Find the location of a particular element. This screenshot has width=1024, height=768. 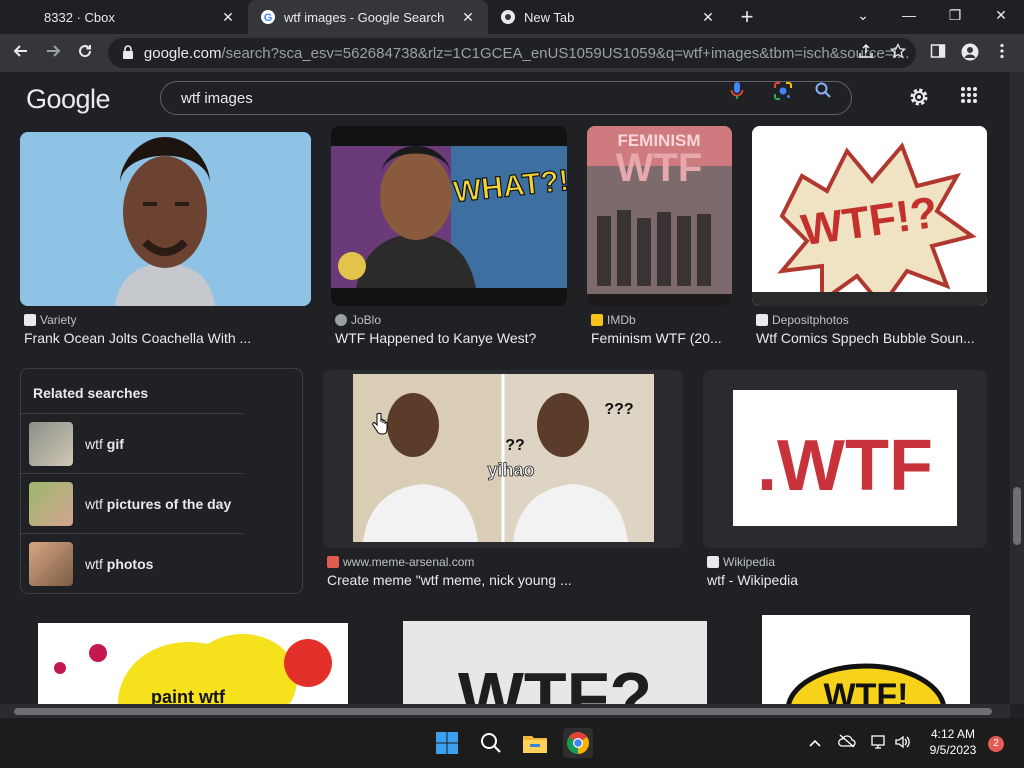

new-tab-button: + is located at coordinates (747, 17).